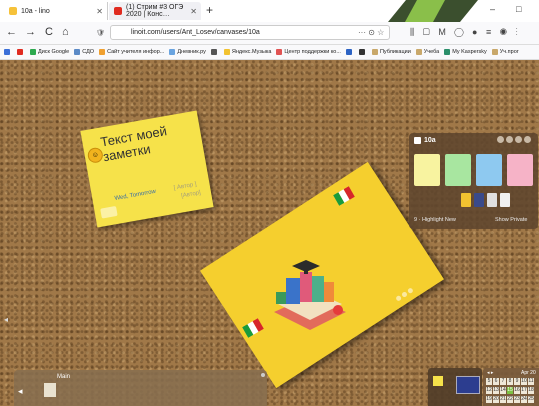 This screenshot has width=539, height=406. What do you see at coordinates (263, 375) in the screenshot?
I see `panel-button` at bounding box center [263, 375].